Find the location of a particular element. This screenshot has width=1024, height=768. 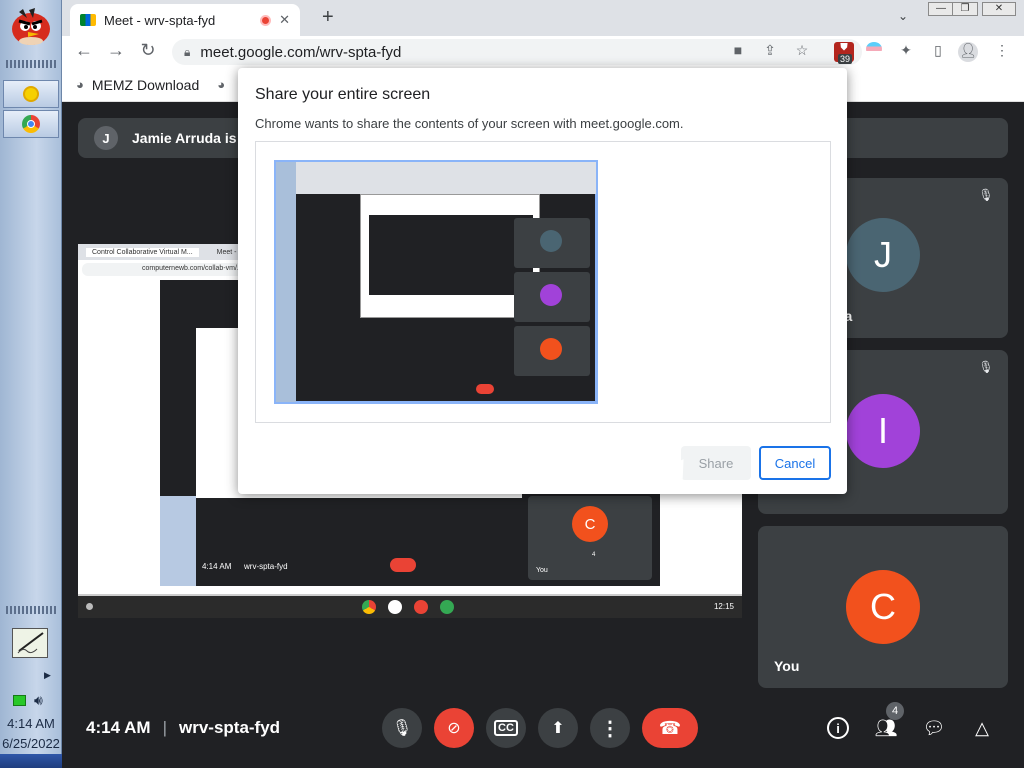

chat-icon: 💬︎ is located at coordinates (934, 727).